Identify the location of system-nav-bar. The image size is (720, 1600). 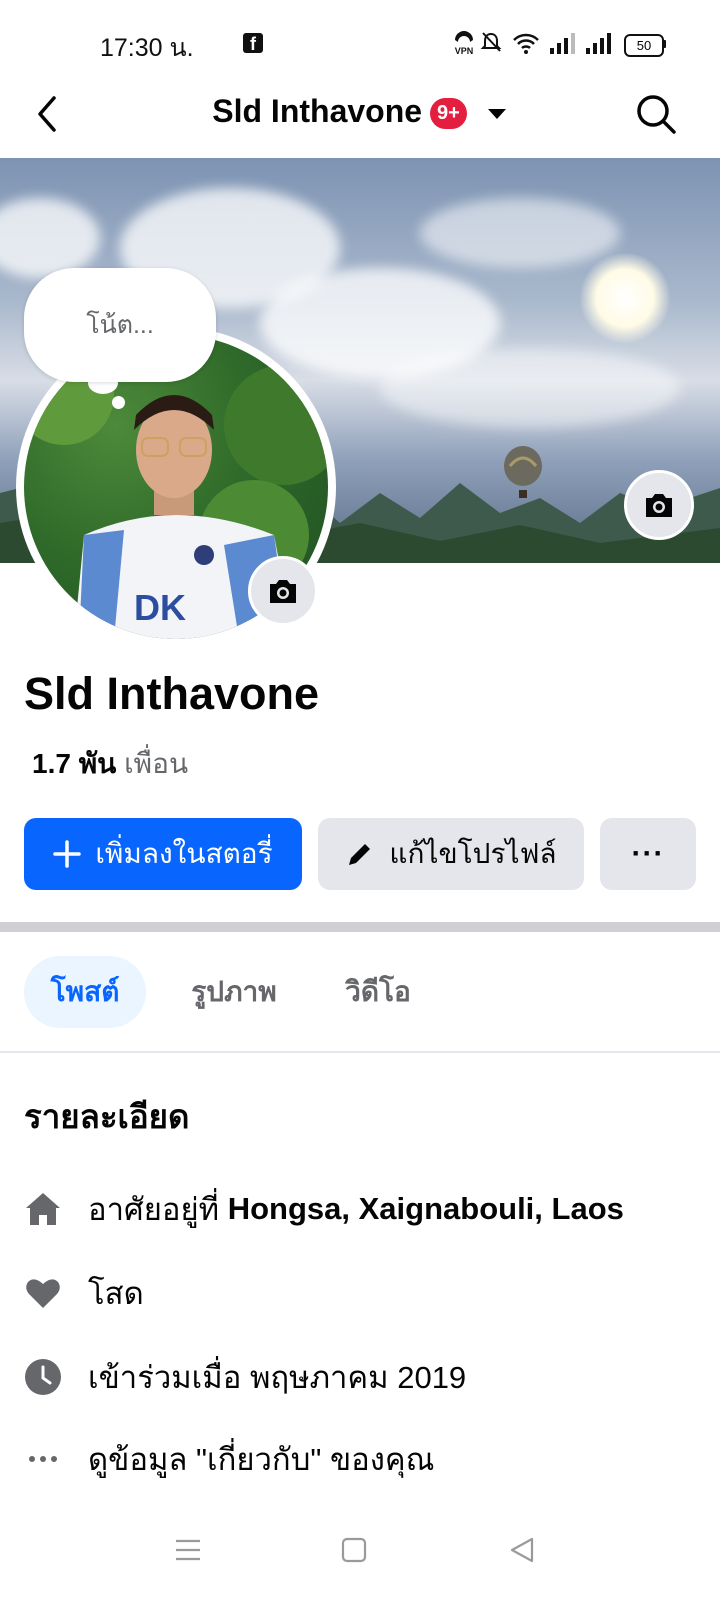
(360, 1555).